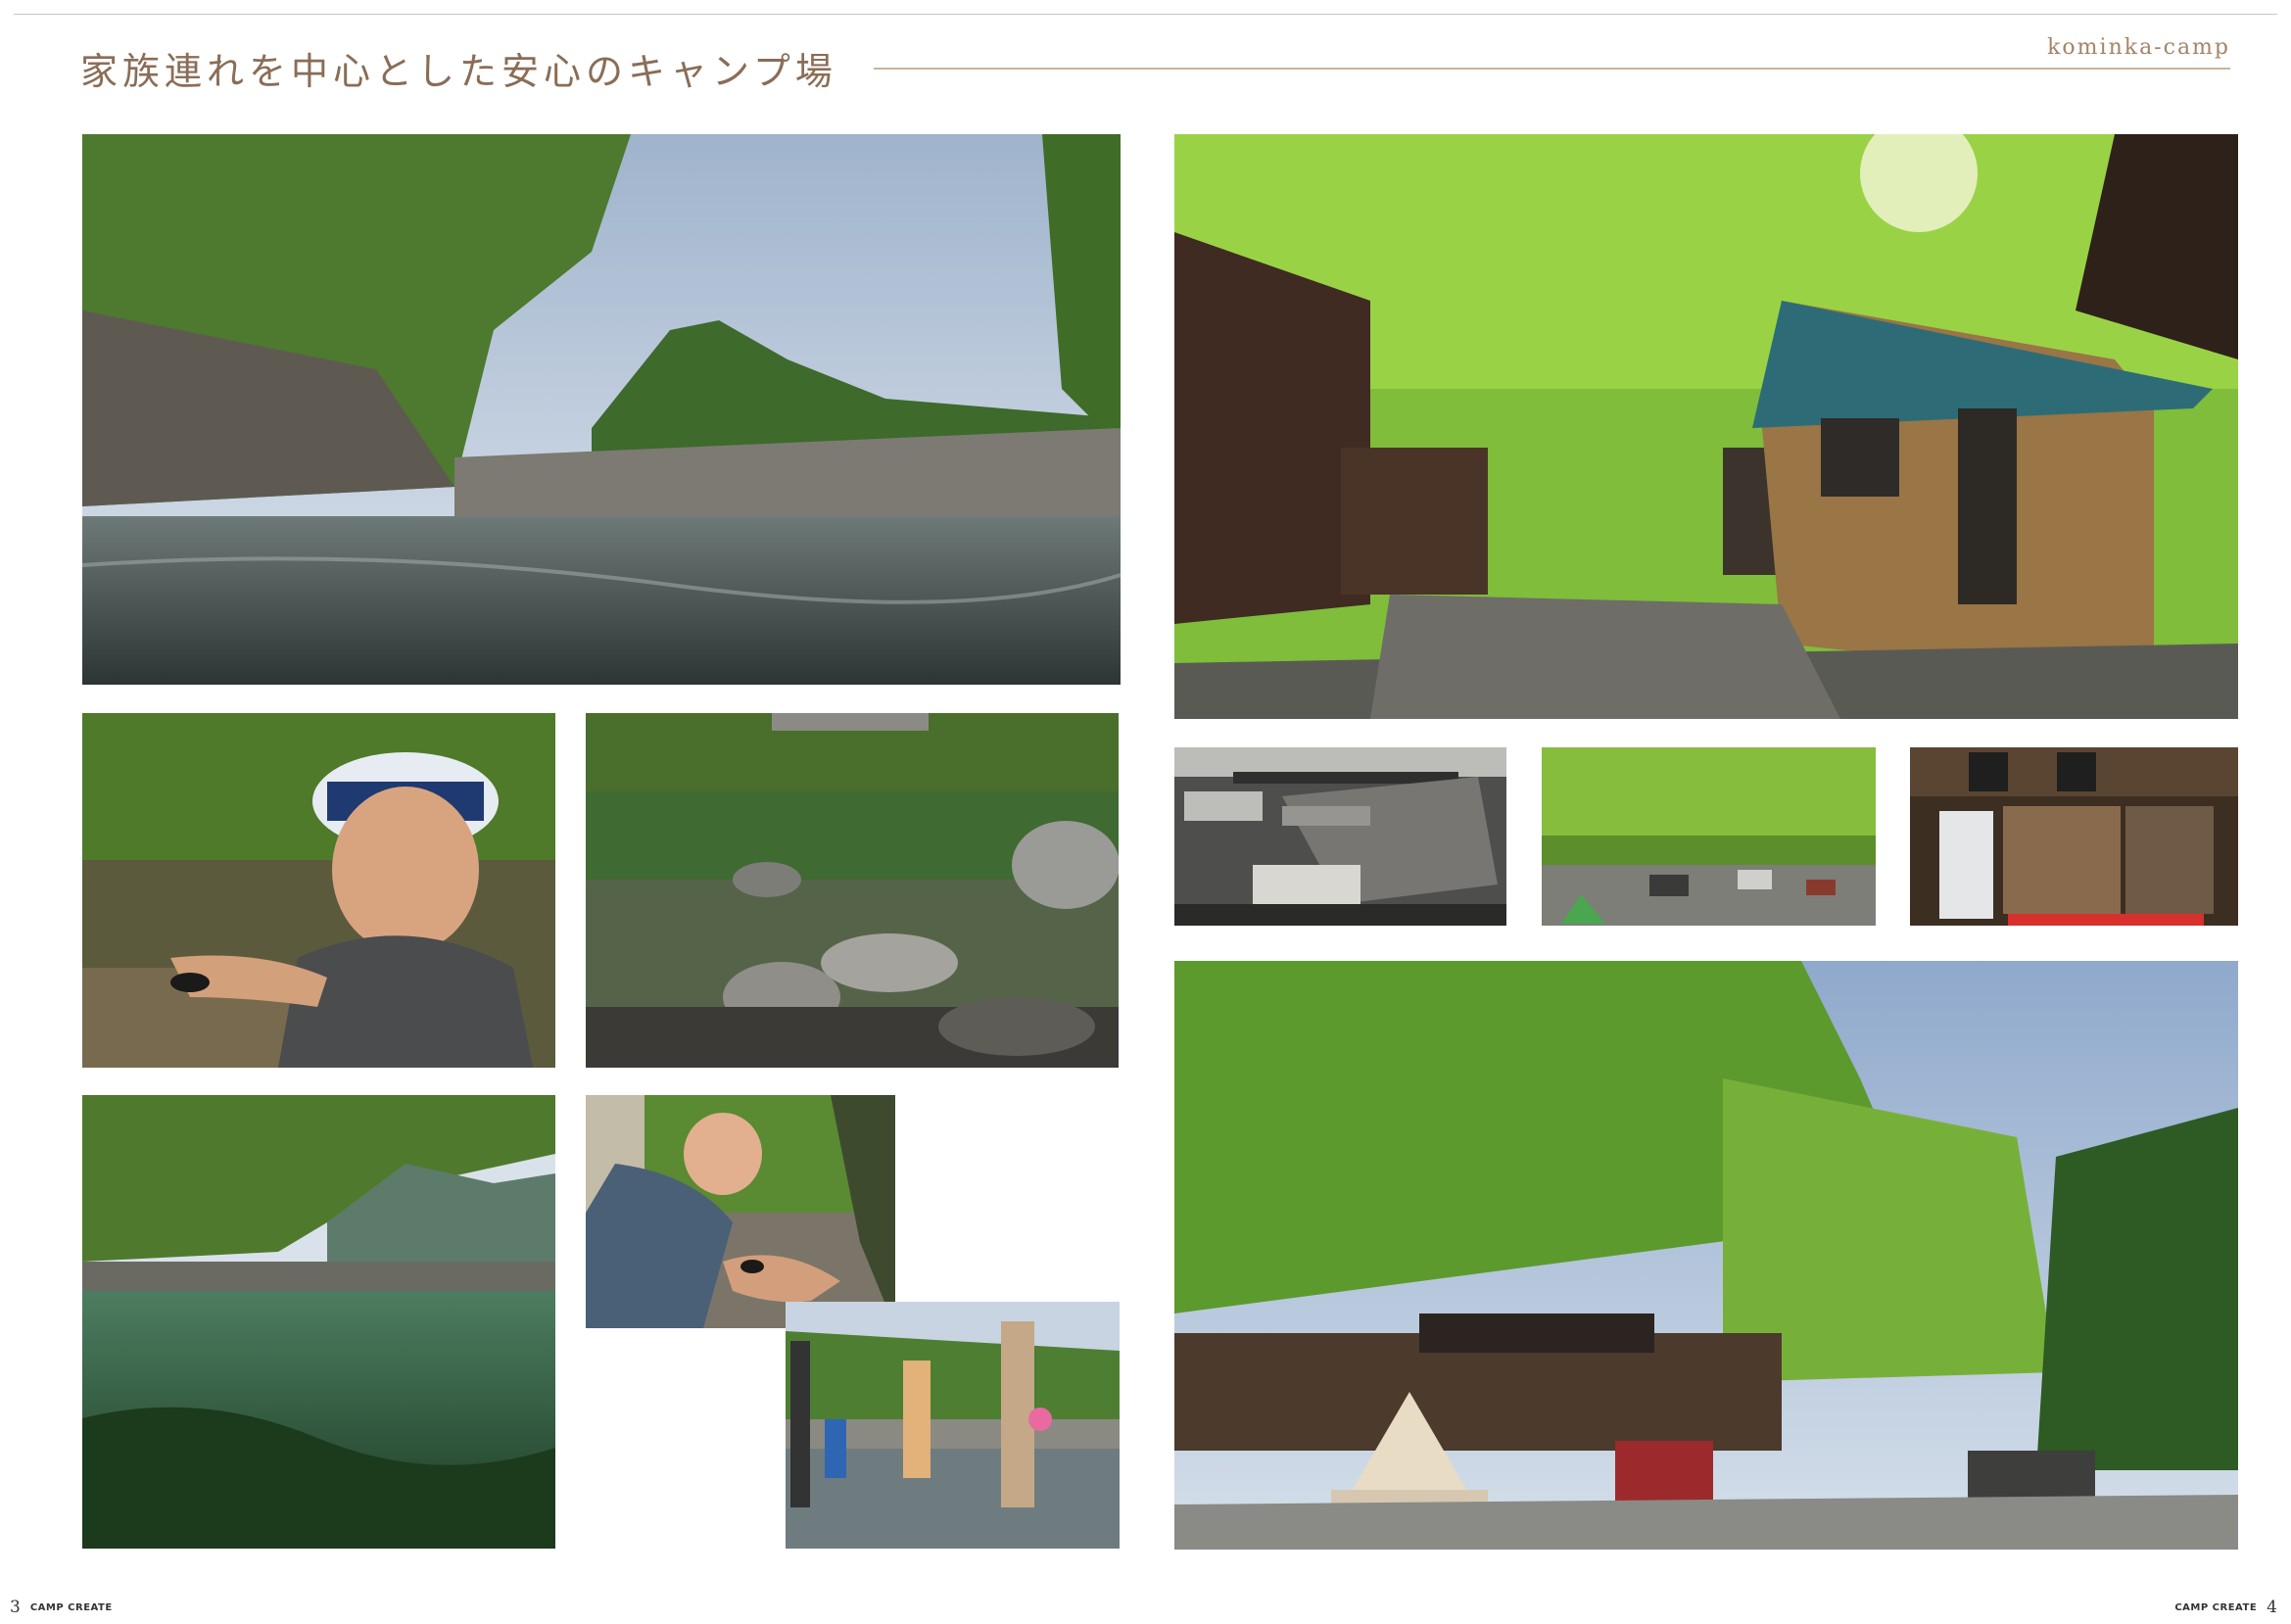 This screenshot has height=1624, width=2291. What do you see at coordinates (2138, 47) in the screenshot?
I see `section-tag: kominka-camp` at bounding box center [2138, 47].